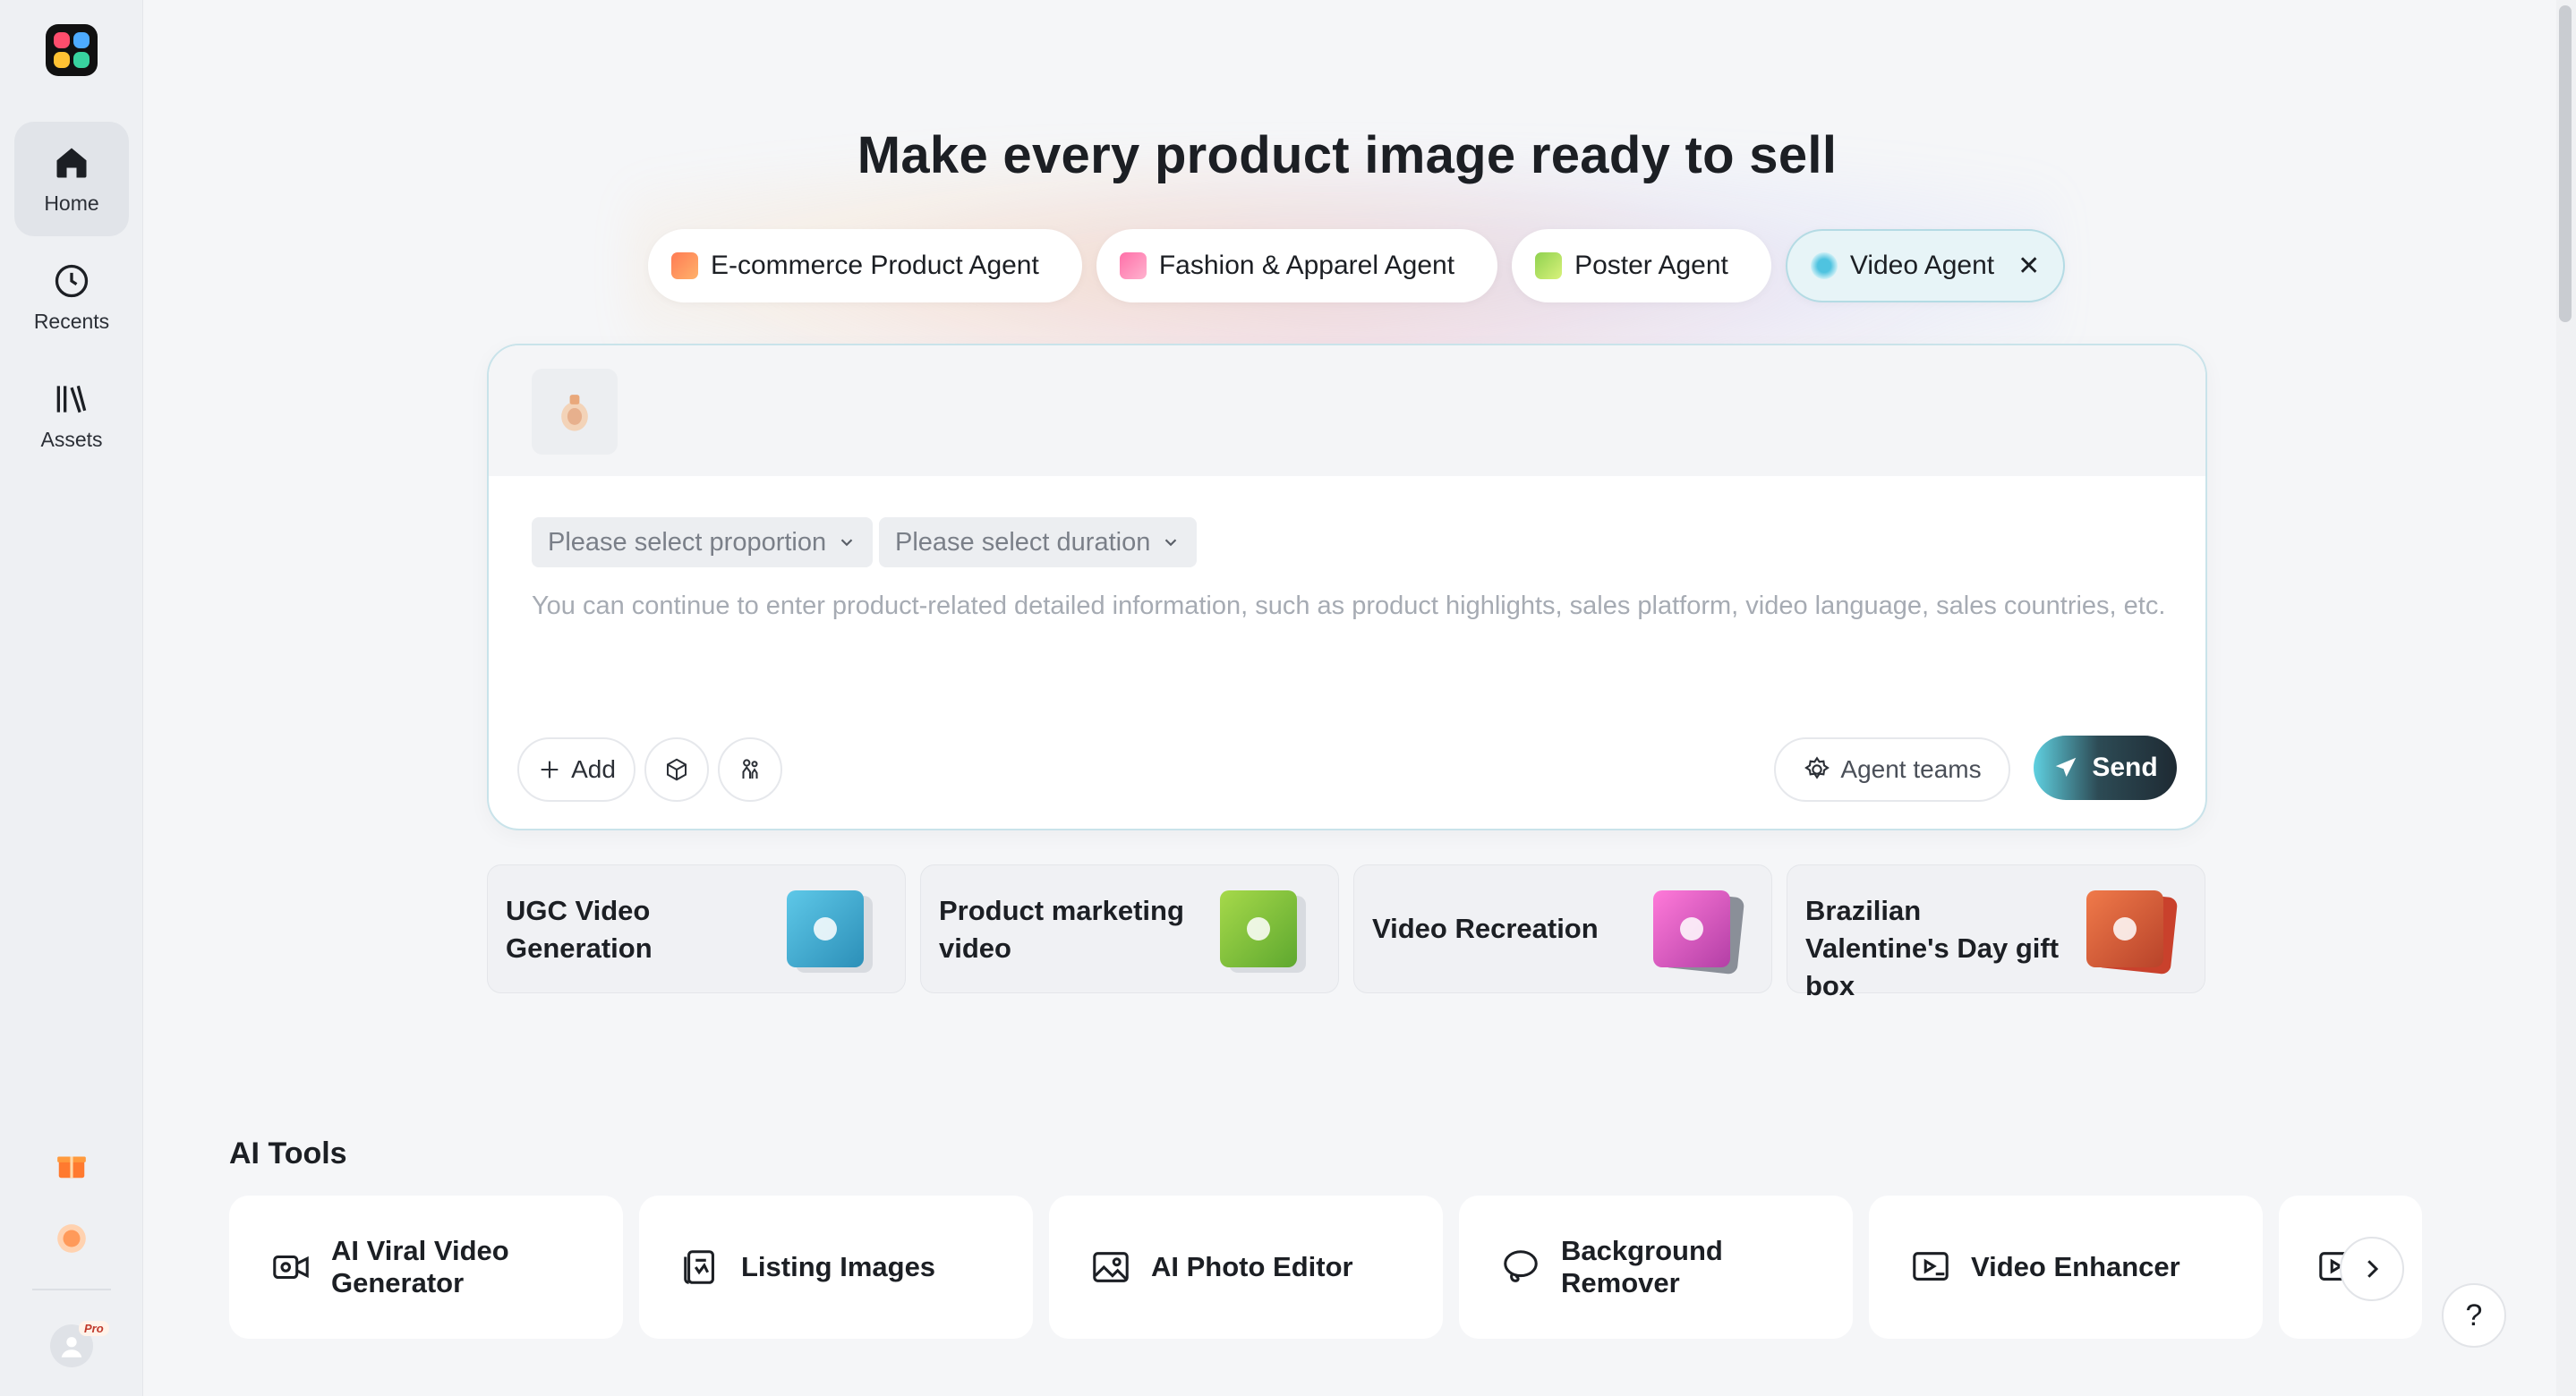 This screenshot has height=1396, width=2576. I want to click on sidebar-item-label: Home, so click(71, 203).